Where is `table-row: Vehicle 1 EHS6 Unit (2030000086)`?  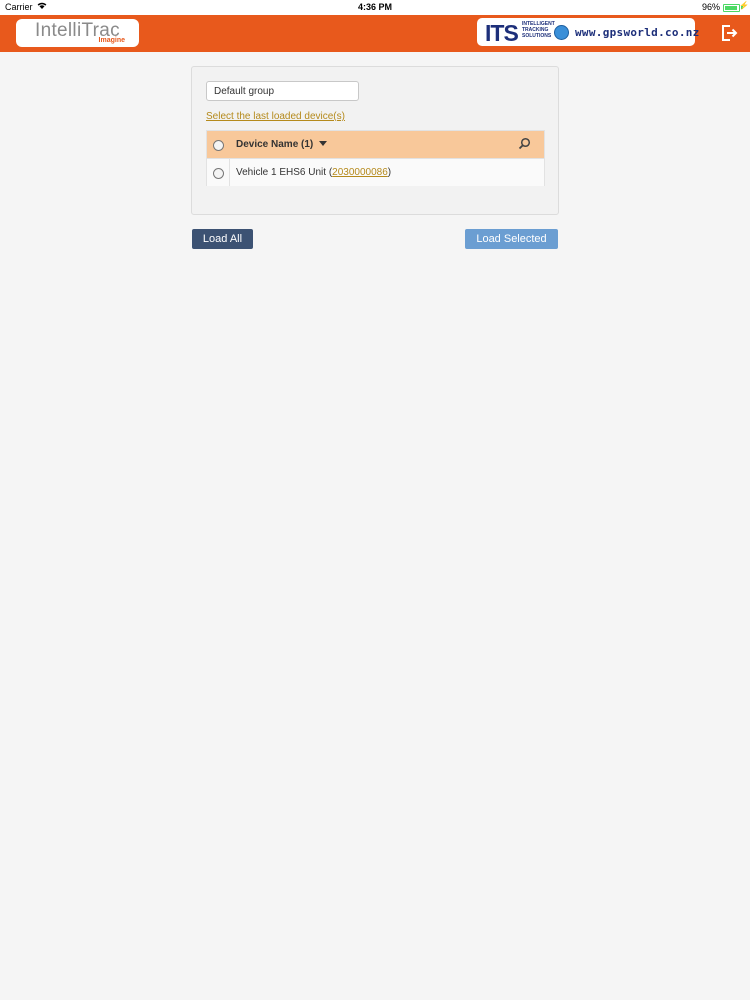 table-row: Vehicle 1 EHS6 Unit (2030000086) is located at coordinates (375, 172).